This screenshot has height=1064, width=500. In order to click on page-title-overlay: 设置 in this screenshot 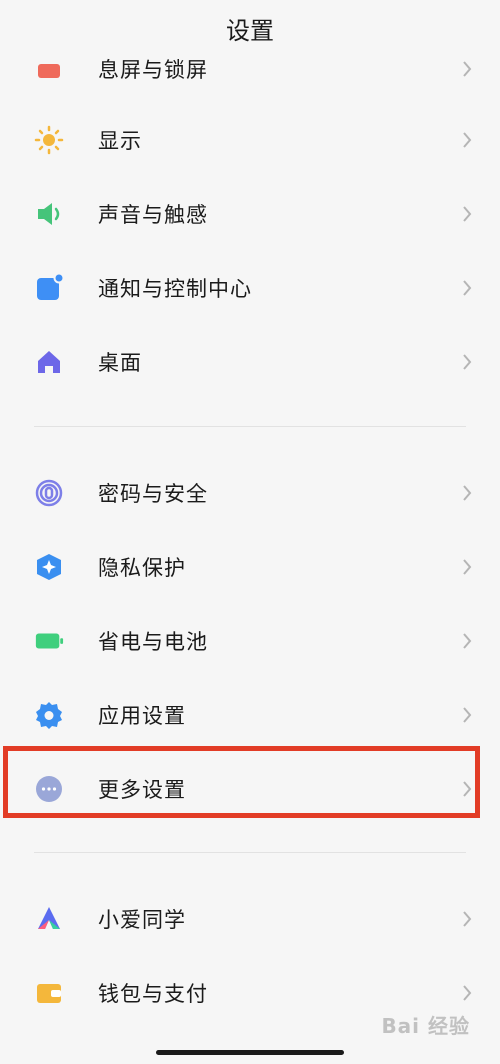, I will do `click(250, 30)`.